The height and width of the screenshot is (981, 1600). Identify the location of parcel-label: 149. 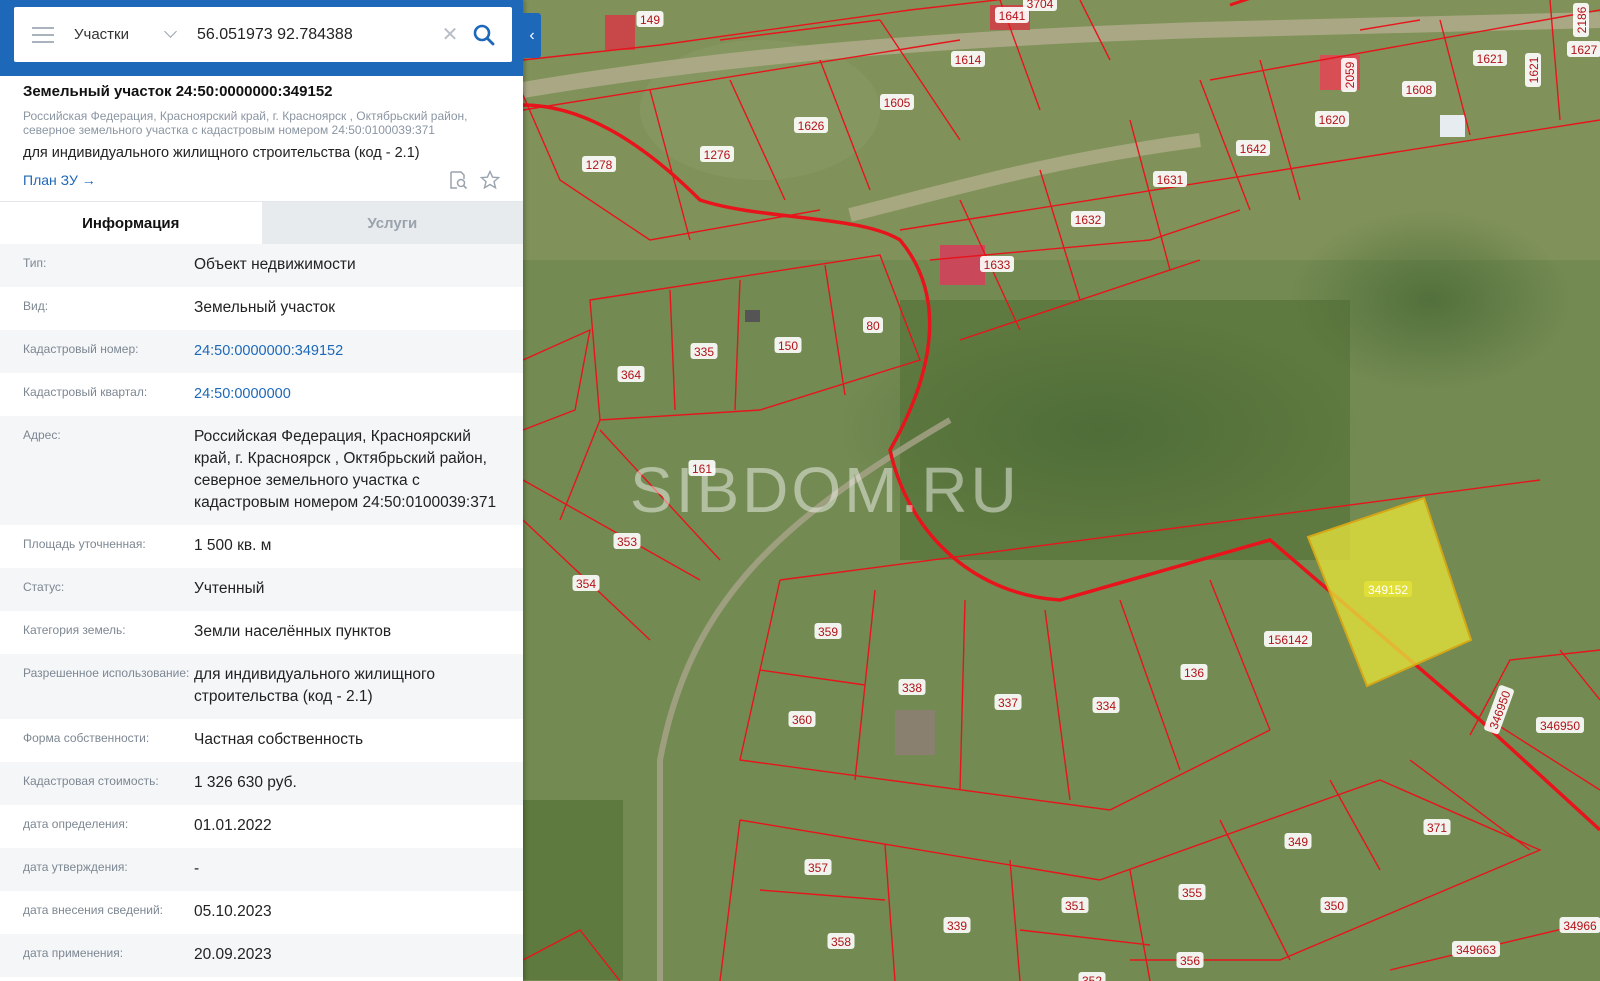
(650, 19).